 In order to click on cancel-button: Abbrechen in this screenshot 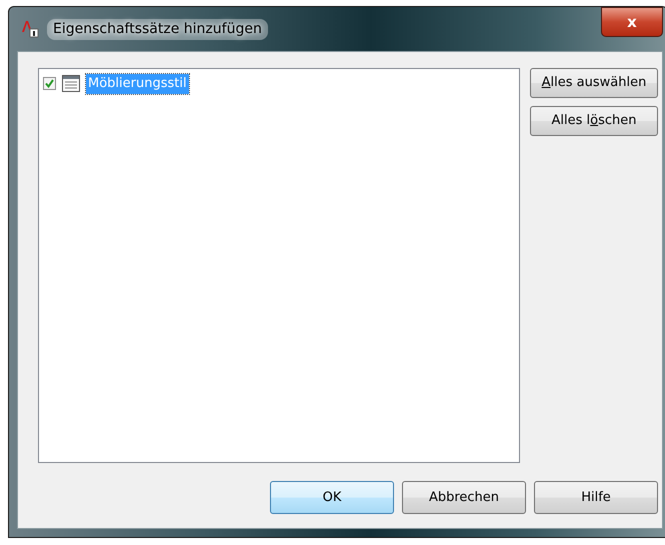, I will do `click(464, 497)`.